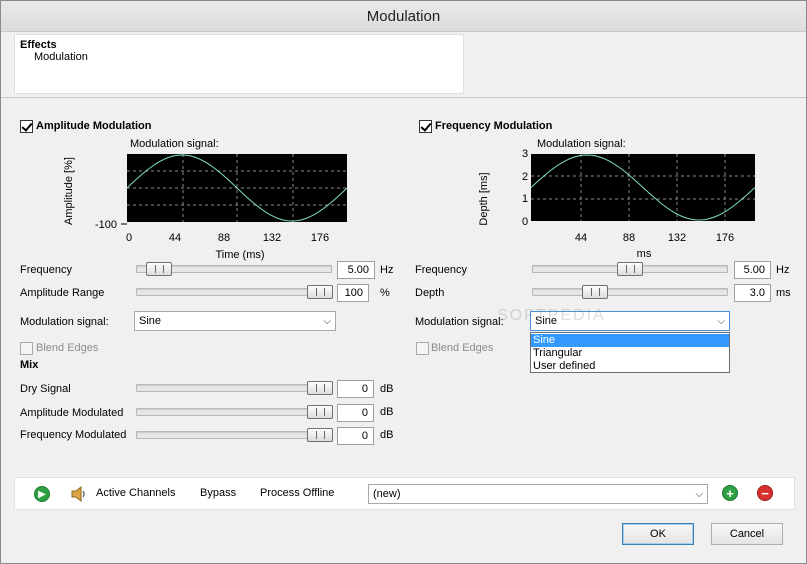 This screenshot has height=564, width=807. Describe the element at coordinates (730, 493) in the screenshot. I see `add-preset-icon: +` at that location.